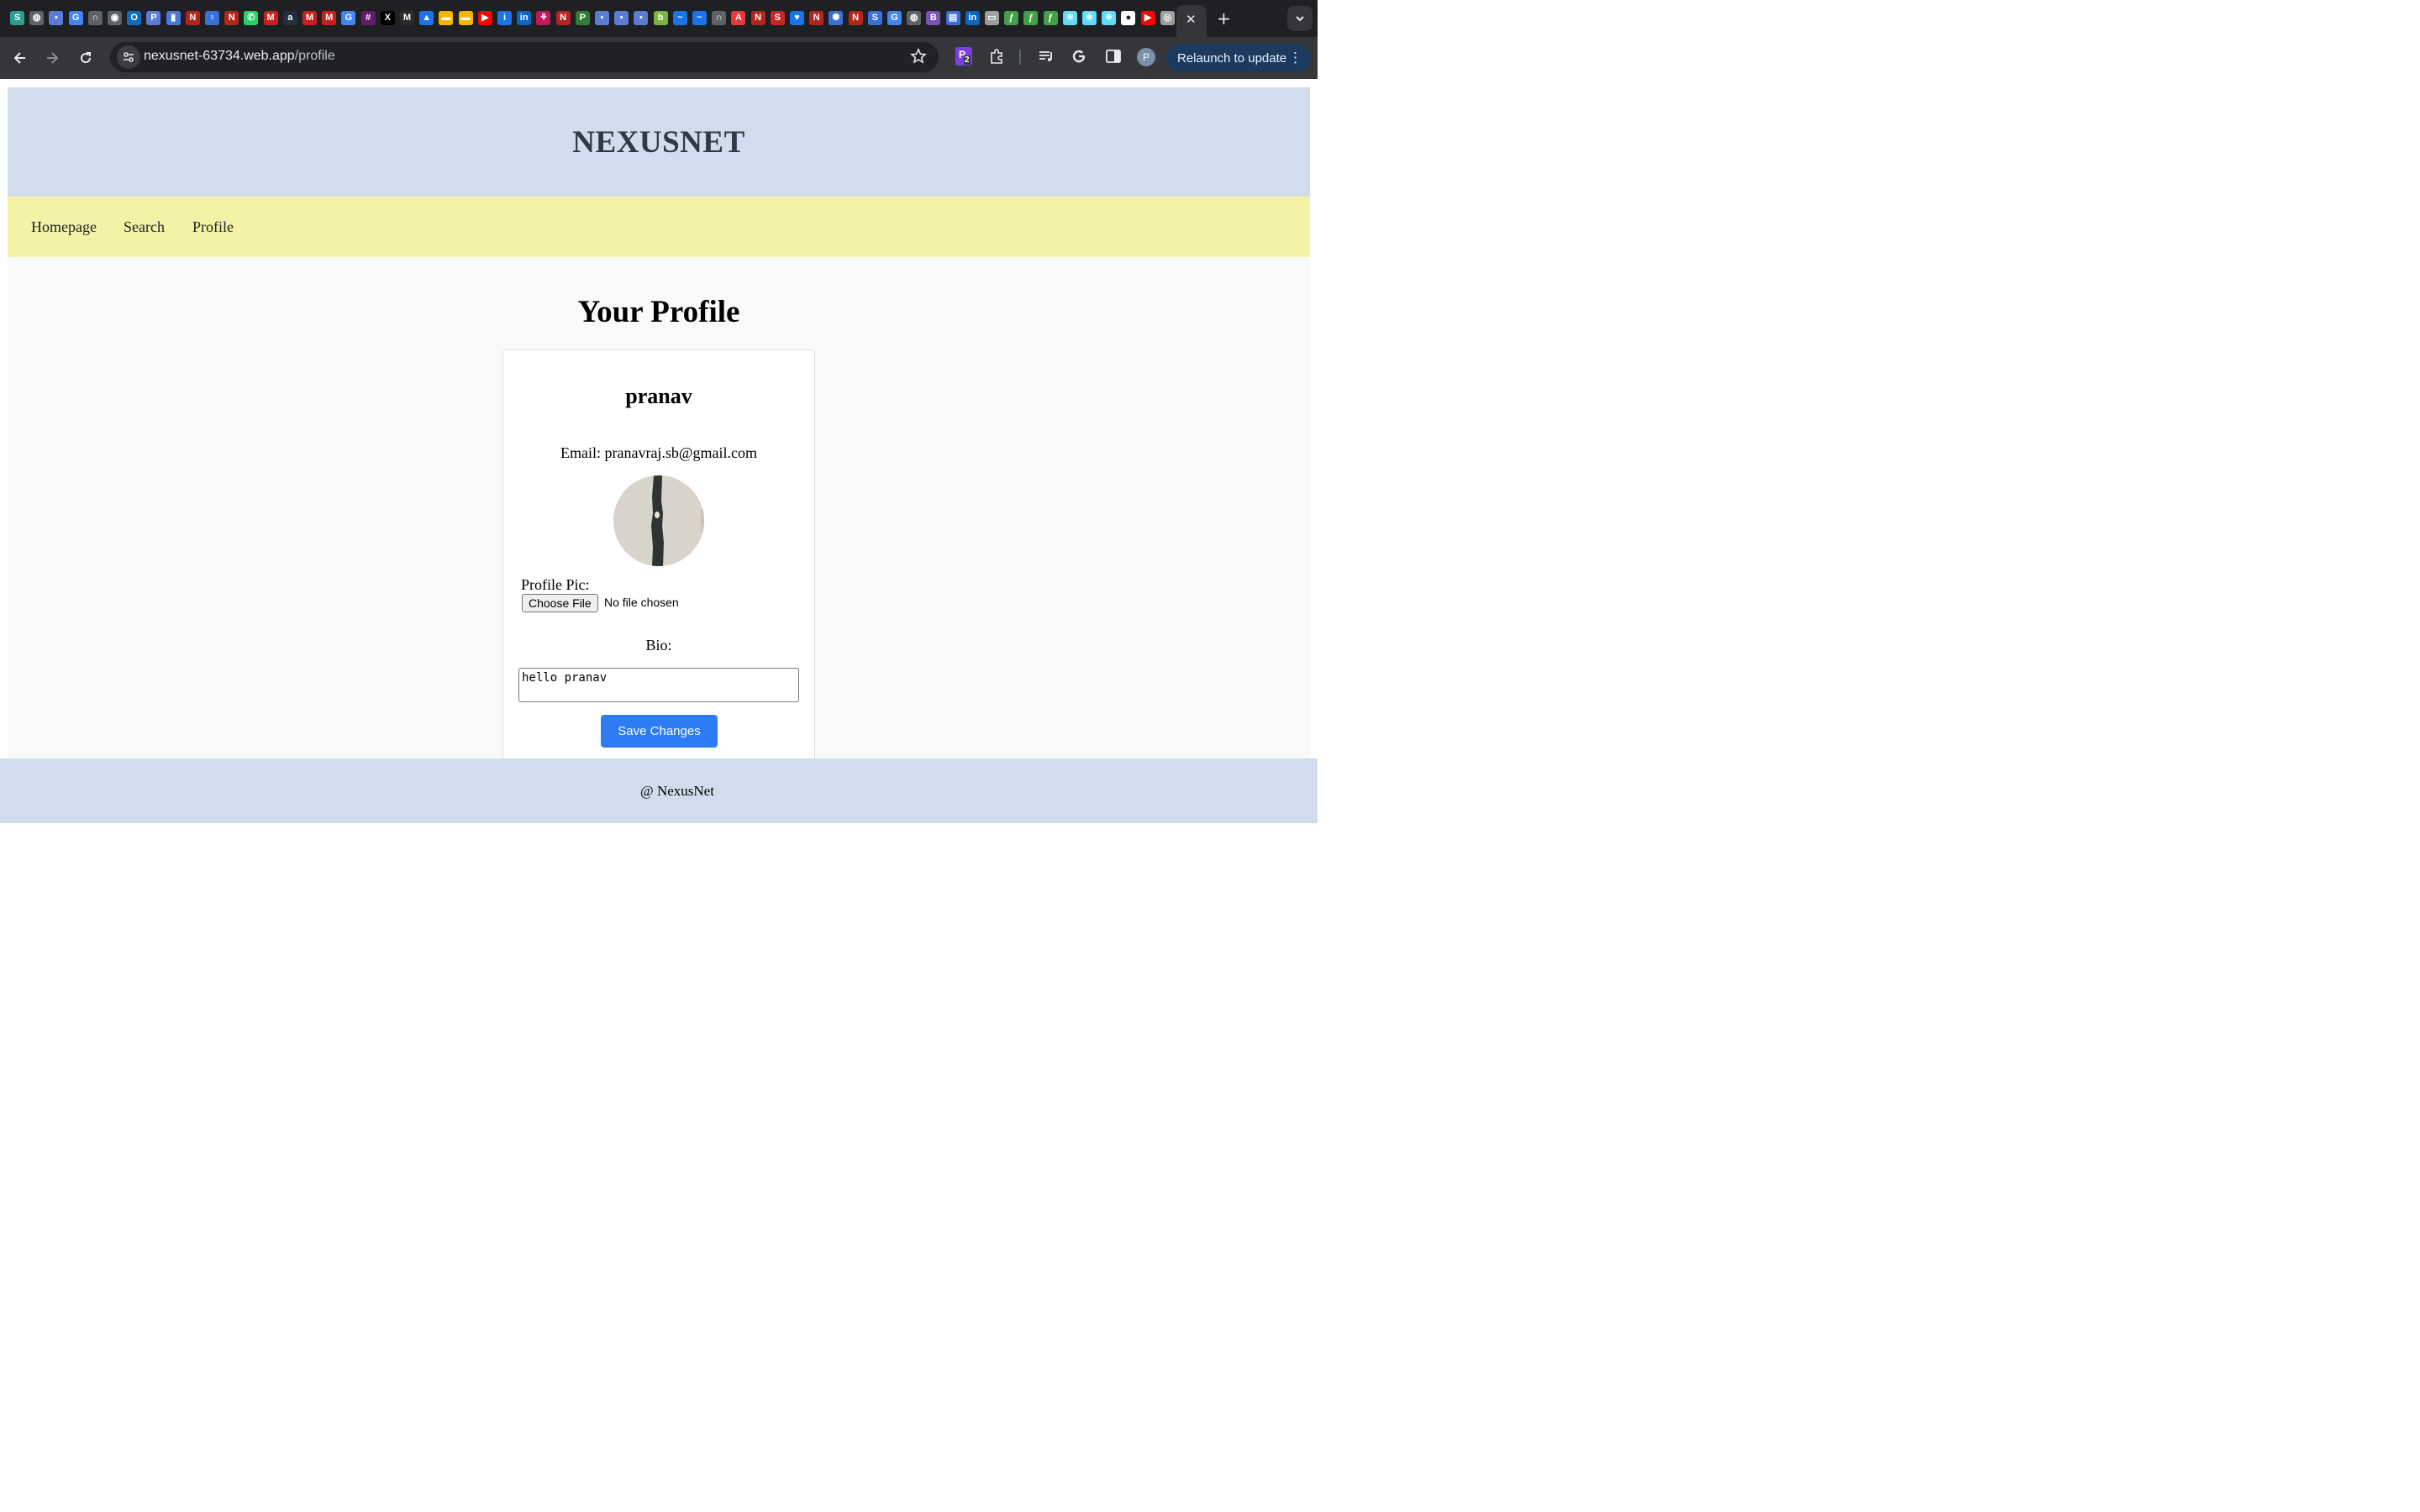 The width and height of the screenshot is (2420, 1512). What do you see at coordinates (1113, 58) in the screenshot?
I see `side-panel-icon` at bounding box center [1113, 58].